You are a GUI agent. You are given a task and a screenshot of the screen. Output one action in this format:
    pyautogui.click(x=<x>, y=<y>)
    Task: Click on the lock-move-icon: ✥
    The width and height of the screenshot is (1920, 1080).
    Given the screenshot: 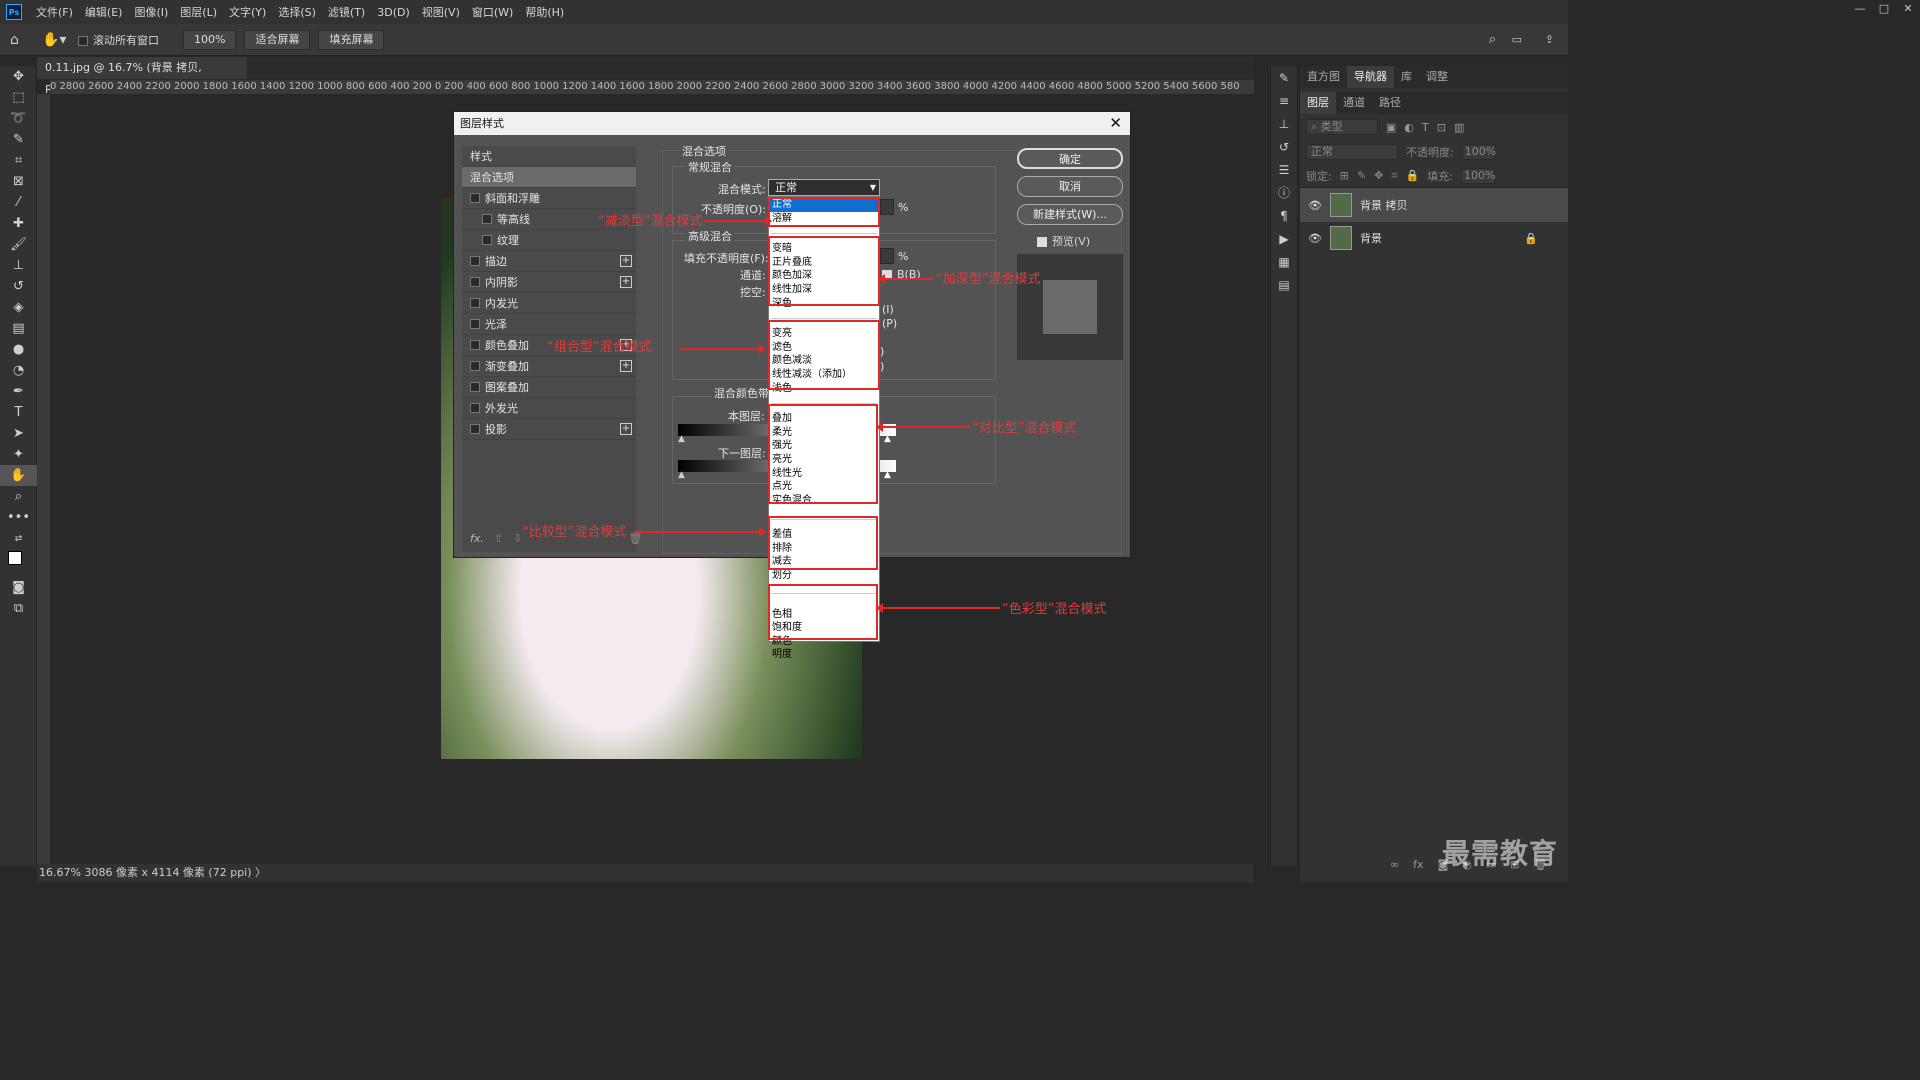 What is the action you would take?
    pyautogui.click(x=1378, y=175)
    